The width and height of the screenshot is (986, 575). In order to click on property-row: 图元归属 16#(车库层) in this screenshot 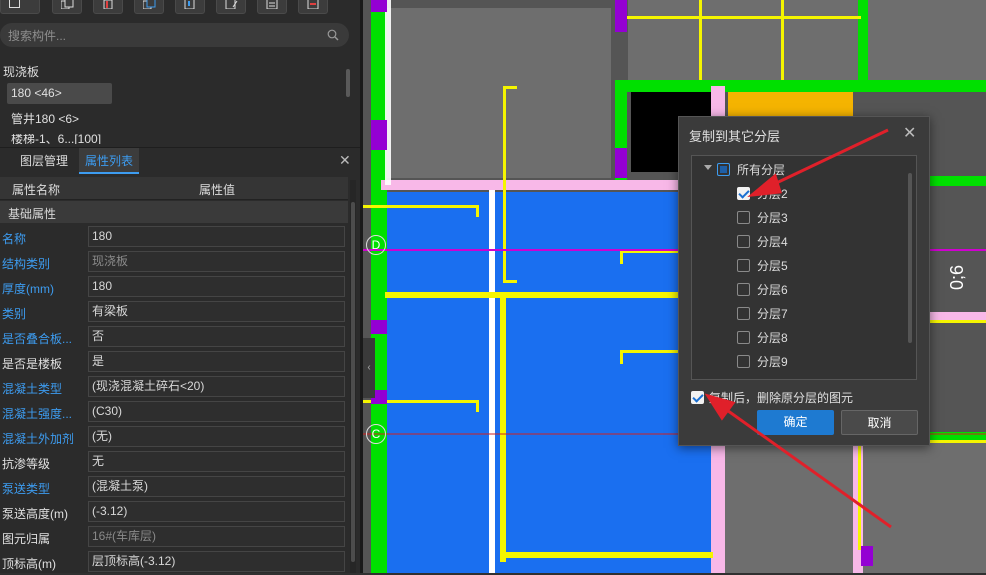, I will do `click(174, 537)`.